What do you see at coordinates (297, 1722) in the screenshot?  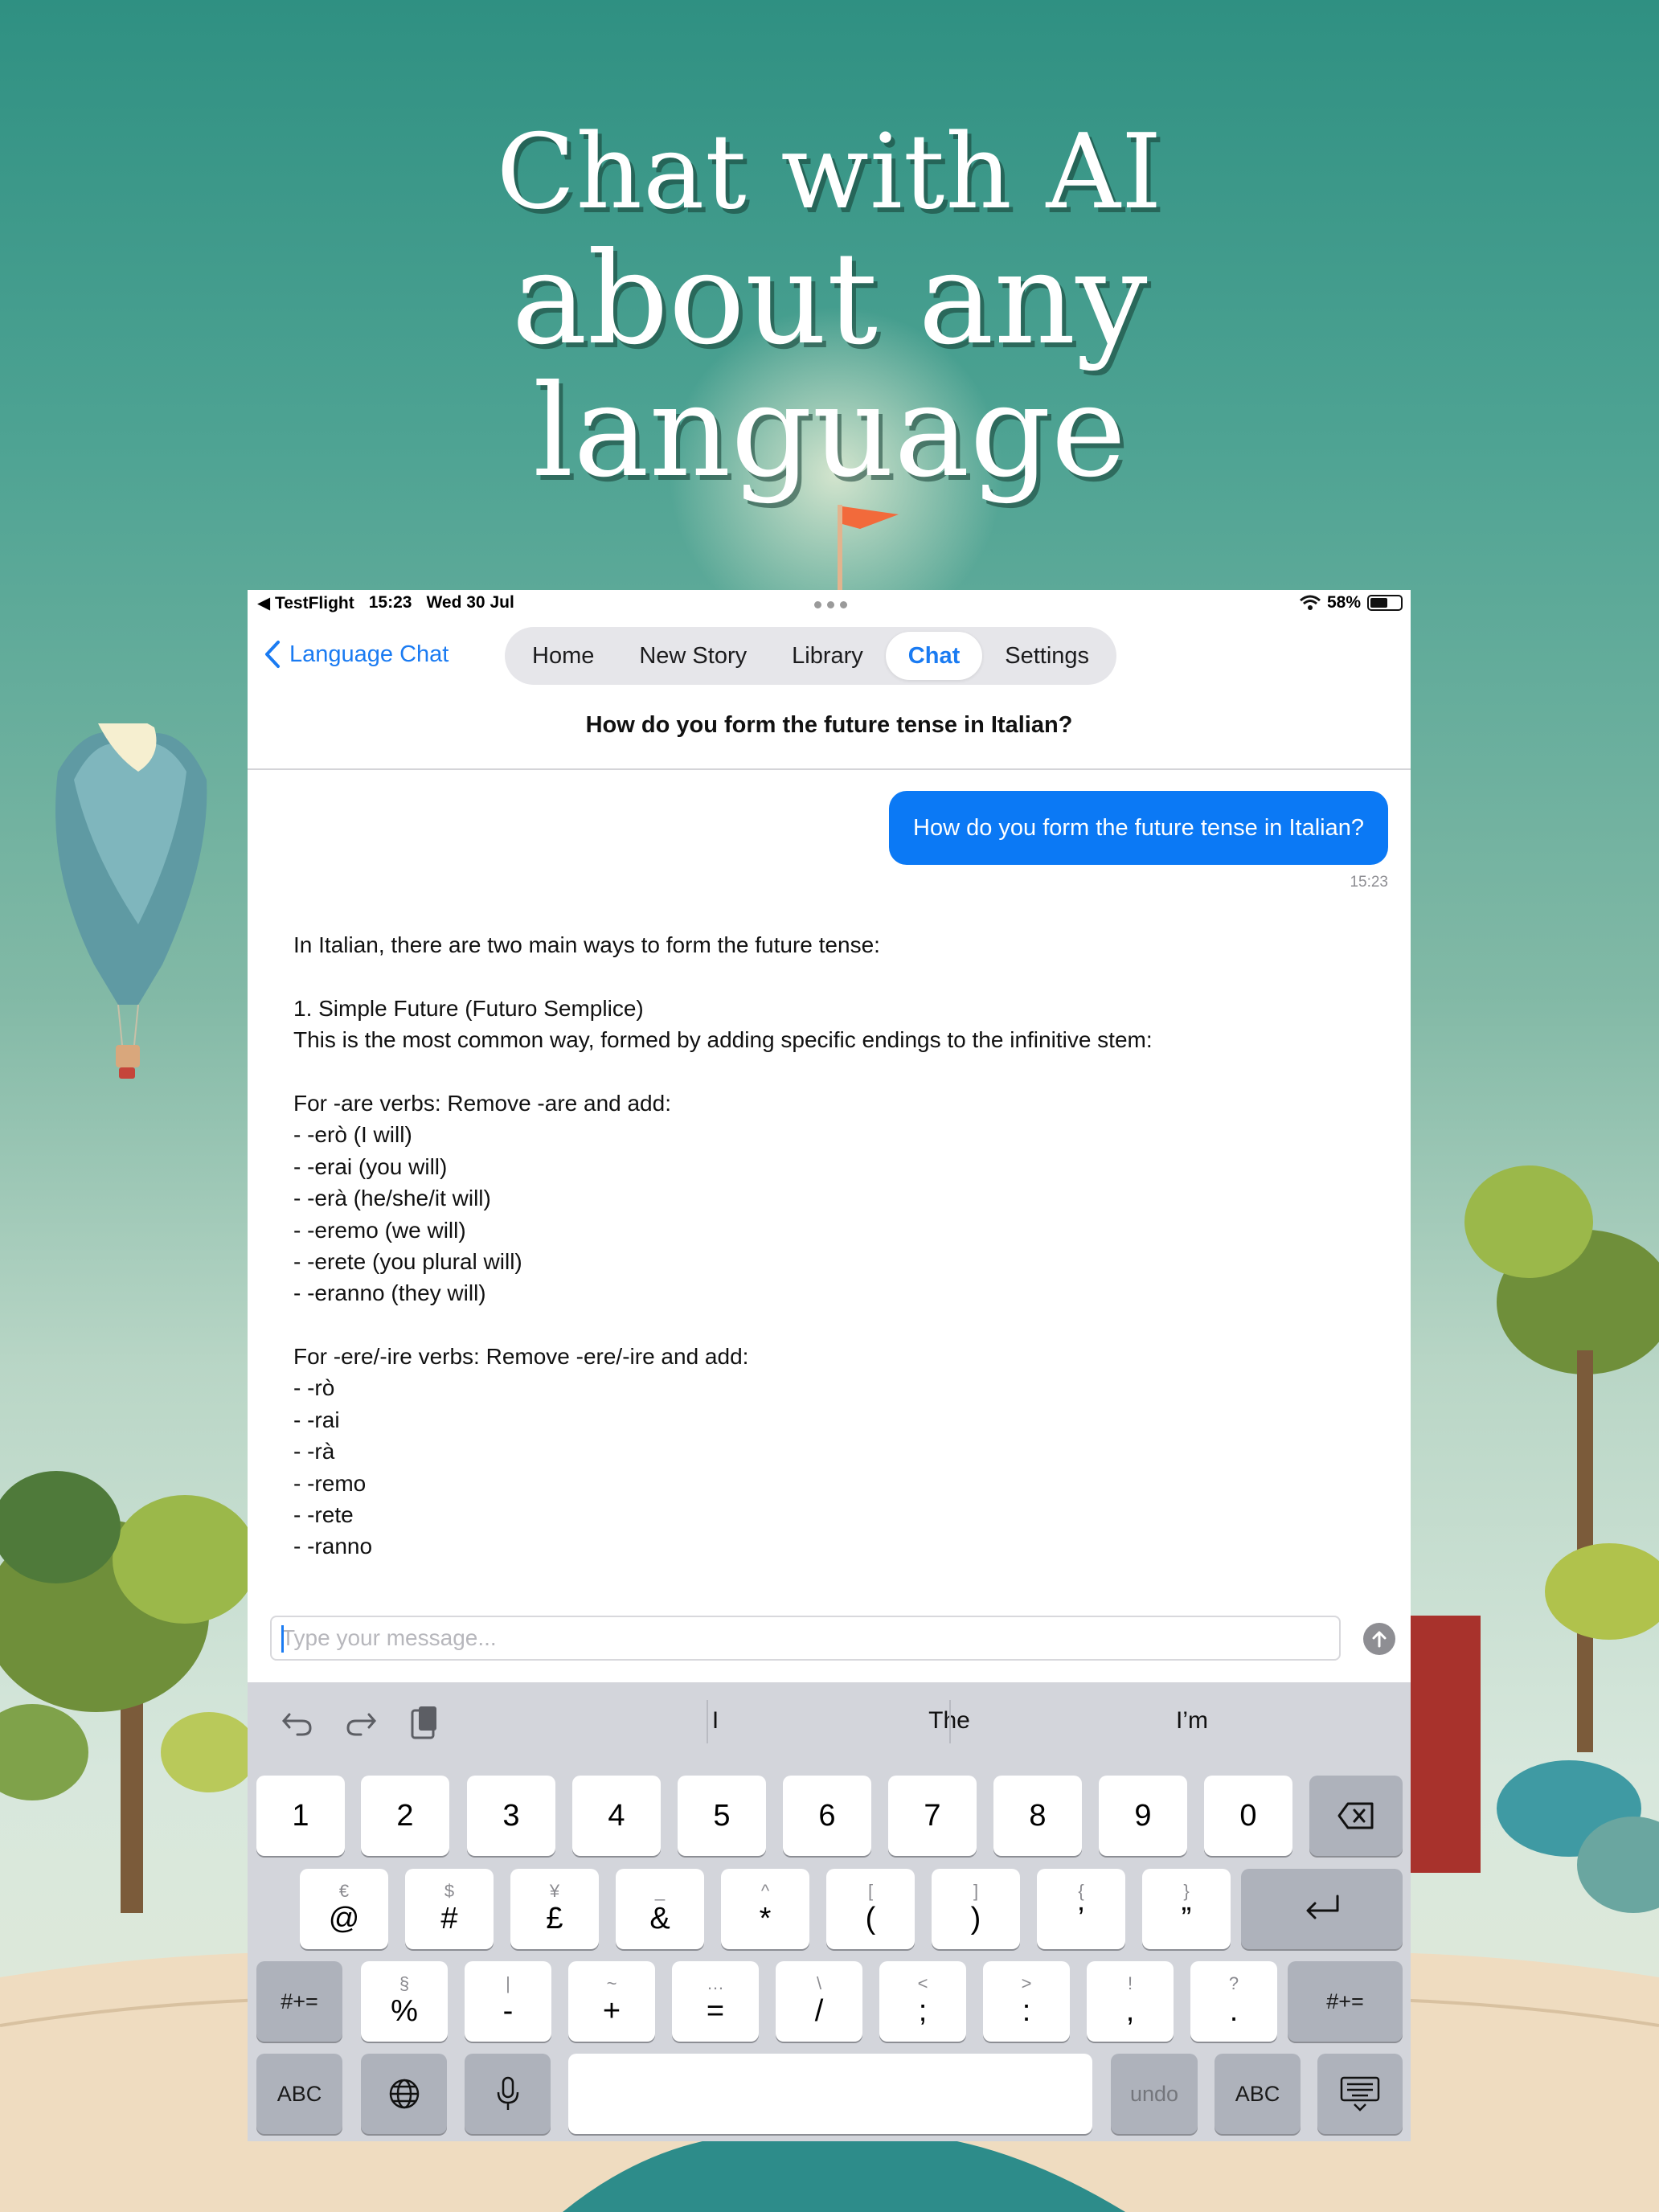 I see `undo-button` at bounding box center [297, 1722].